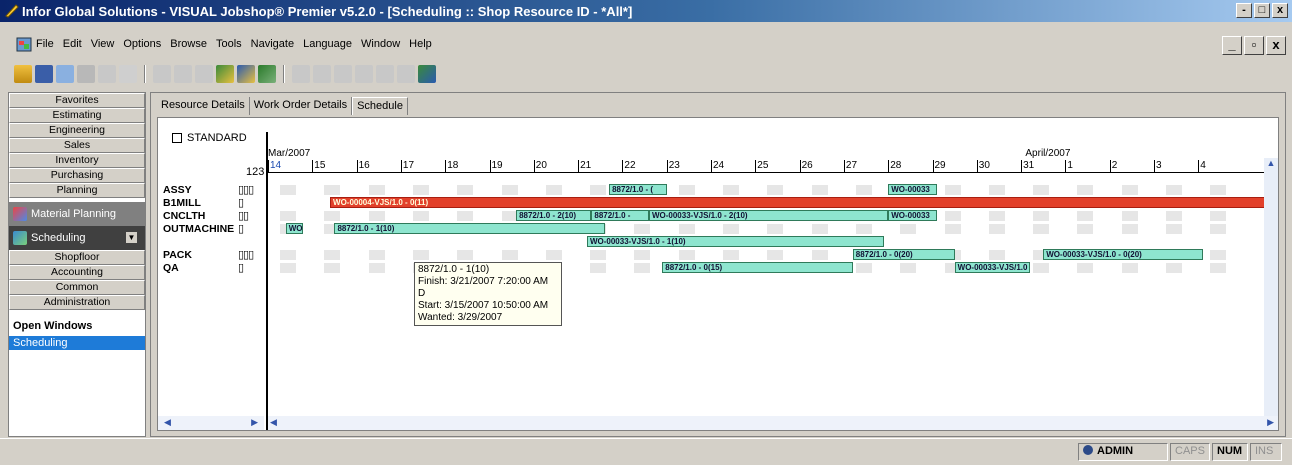 The image size is (1292, 465). What do you see at coordinates (735, 241) in the screenshot?
I see `operation-bar: WO-00033-VJS/1.0 - 1(10)` at bounding box center [735, 241].